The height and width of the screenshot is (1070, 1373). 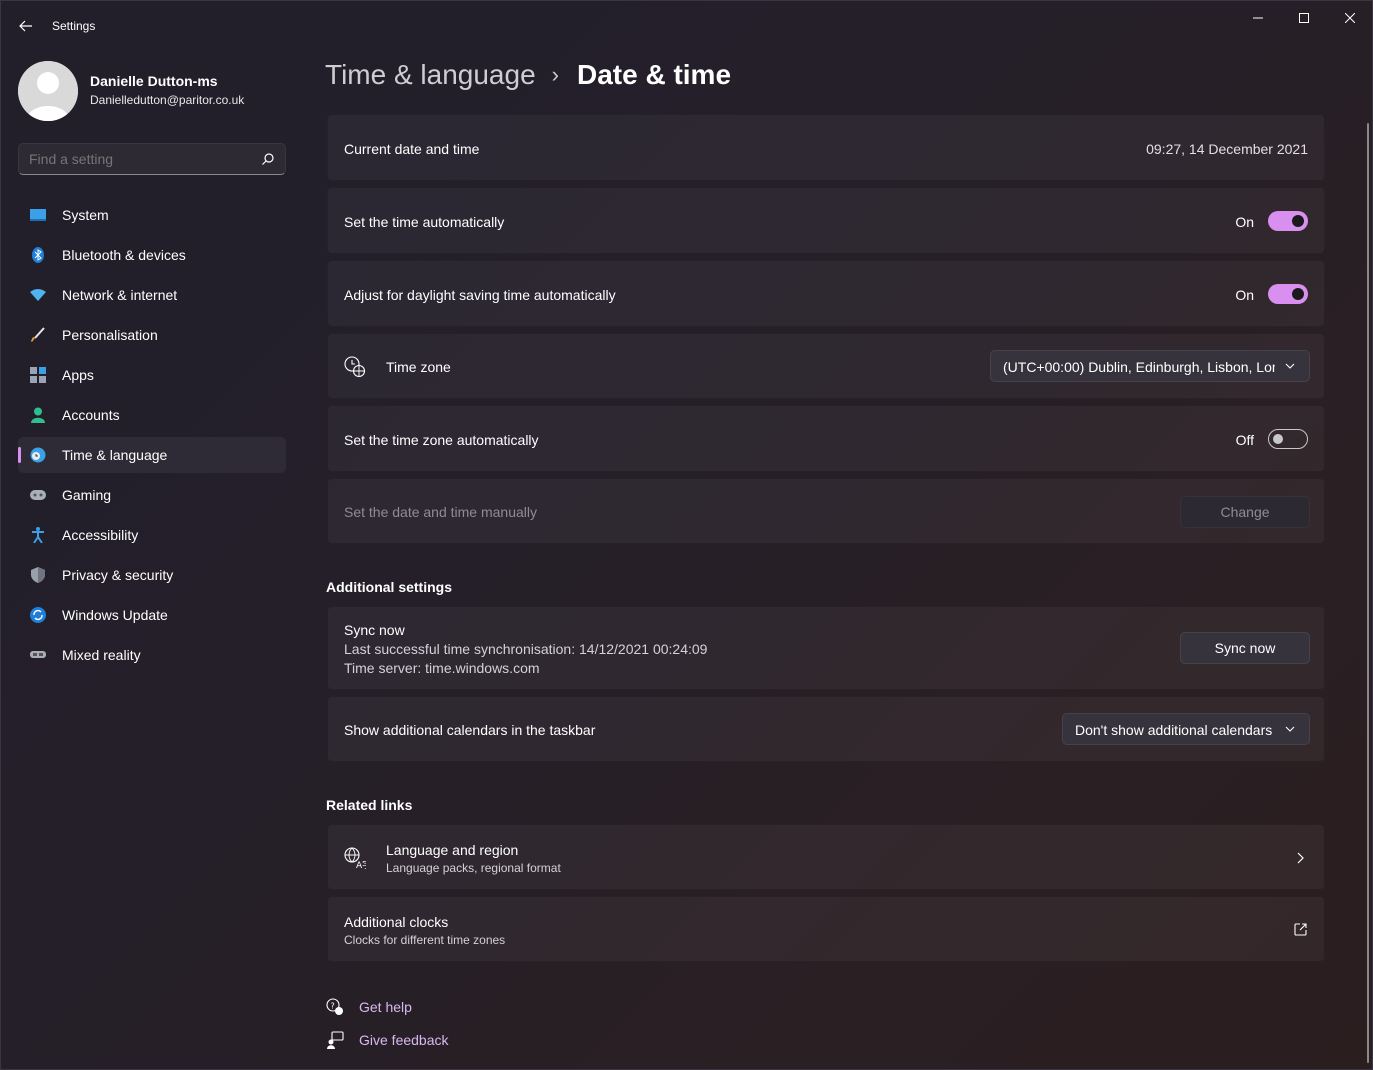 I want to click on svg-text: A字, so click(x=361, y=864).